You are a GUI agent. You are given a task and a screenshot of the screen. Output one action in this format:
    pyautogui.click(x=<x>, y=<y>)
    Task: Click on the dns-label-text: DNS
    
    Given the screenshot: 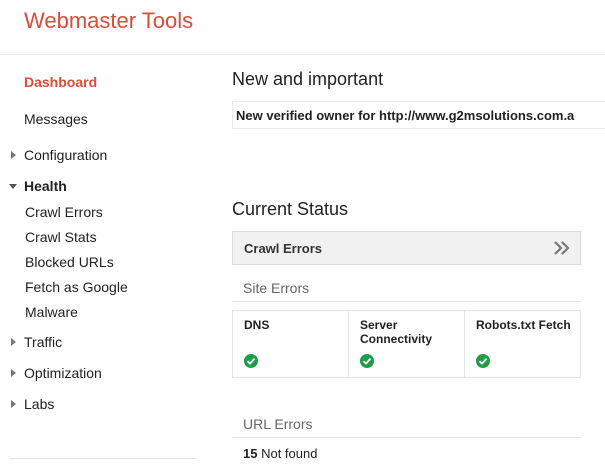 What is the action you would take?
    pyautogui.click(x=257, y=325)
    